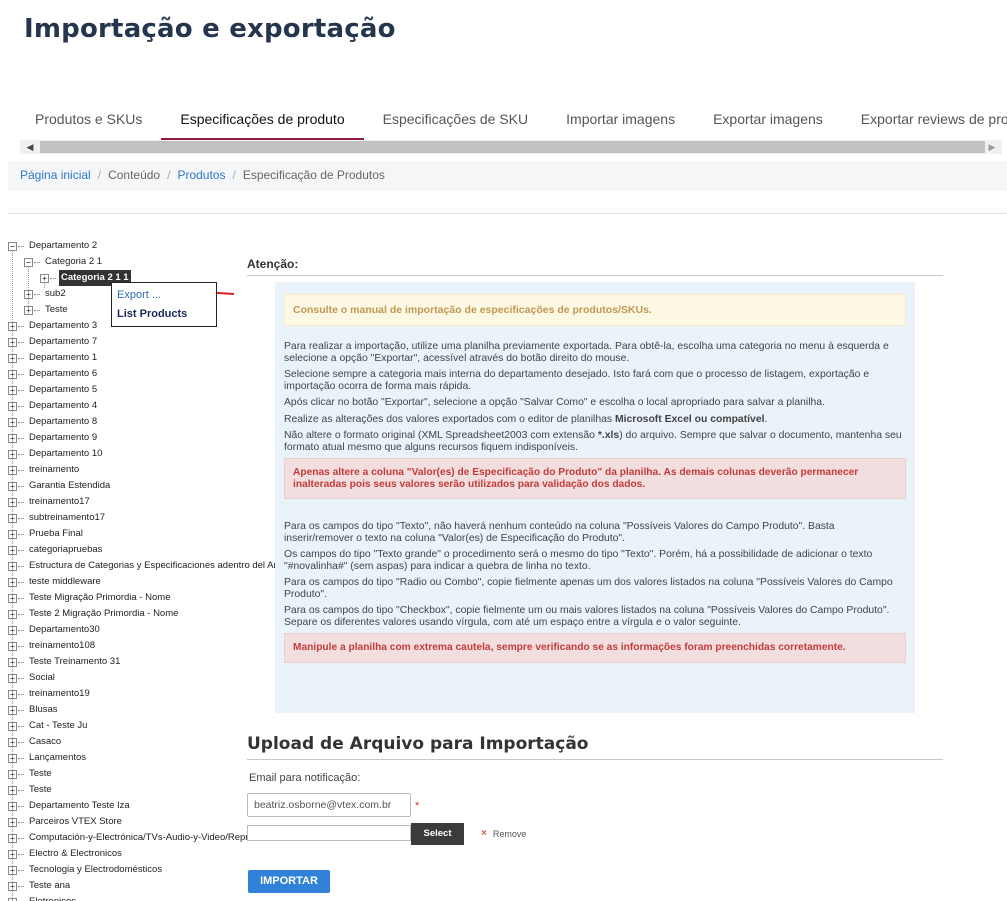 This screenshot has height=901, width=1007. Describe the element at coordinates (65, 582) in the screenshot. I see `tree-node-label: teste middleware` at that location.